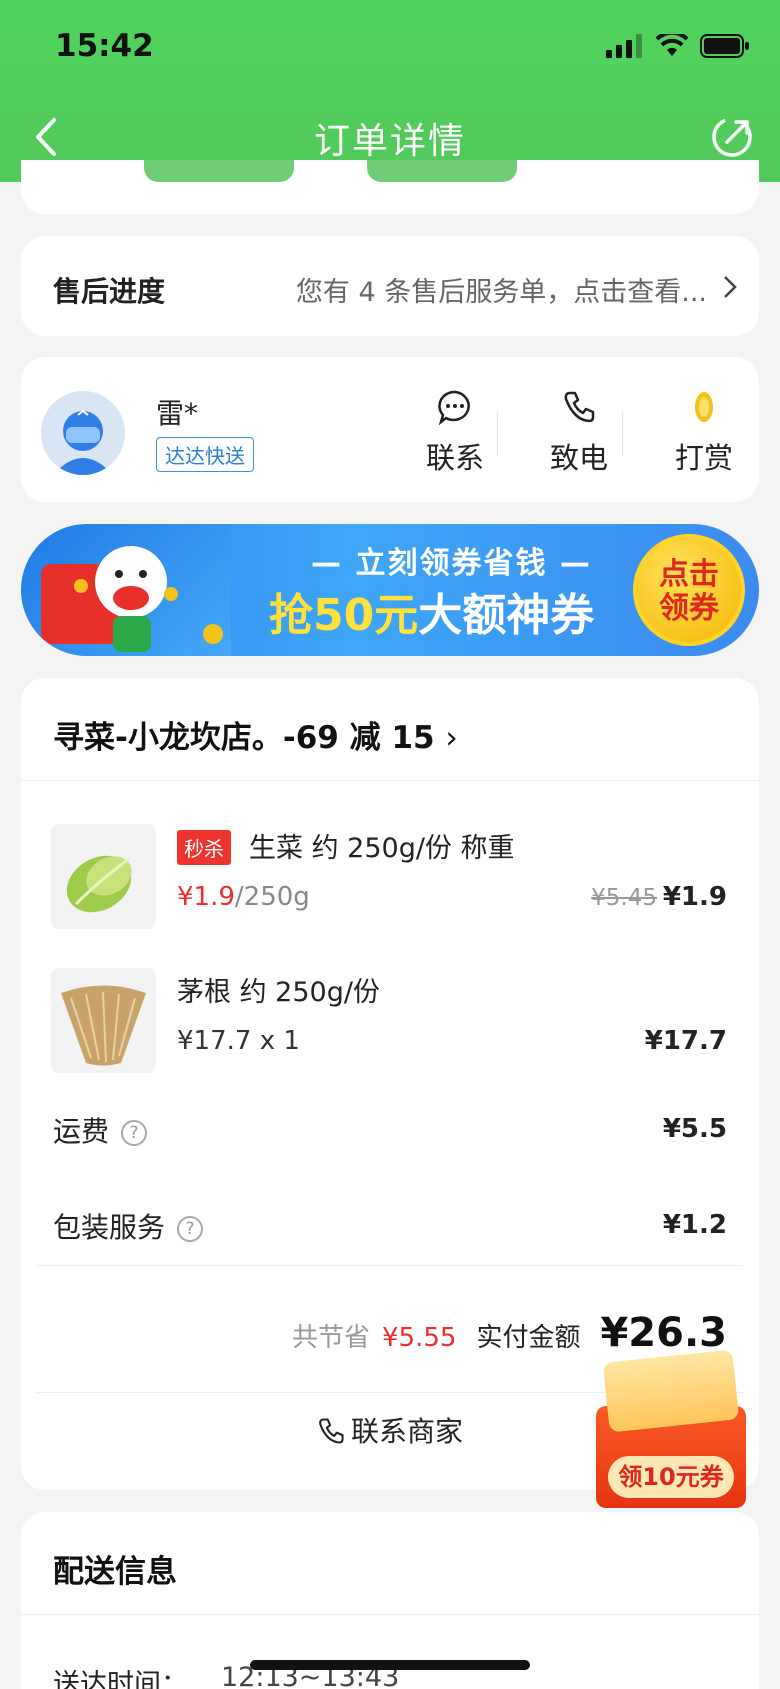  What do you see at coordinates (579, 432) in the screenshot?
I see `call-rider-button: 致电` at bounding box center [579, 432].